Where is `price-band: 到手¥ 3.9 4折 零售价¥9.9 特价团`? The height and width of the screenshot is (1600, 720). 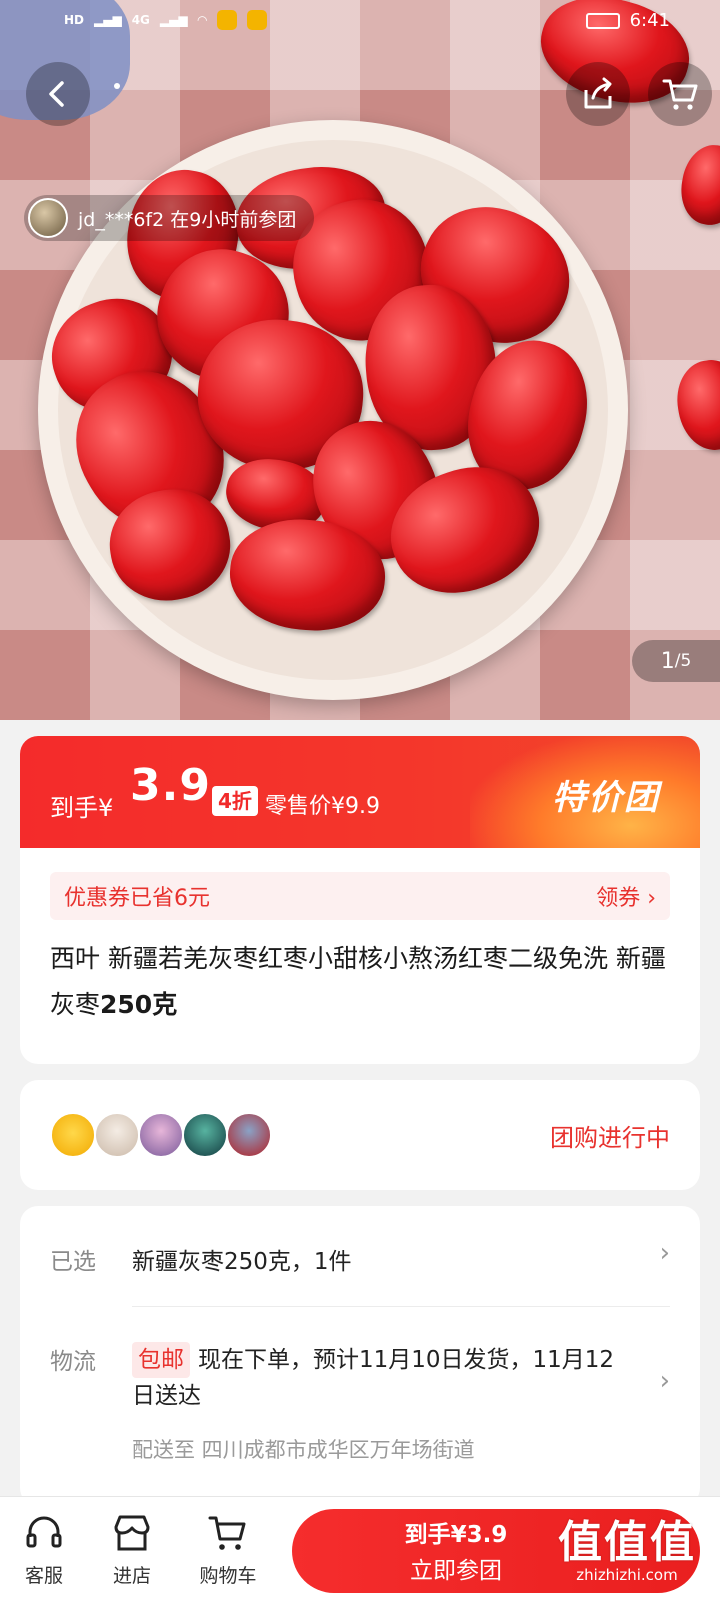 price-band: 到手¥ 3.9 4折 零售价¥9.9 特价团 is located at coordinates (360, 792).